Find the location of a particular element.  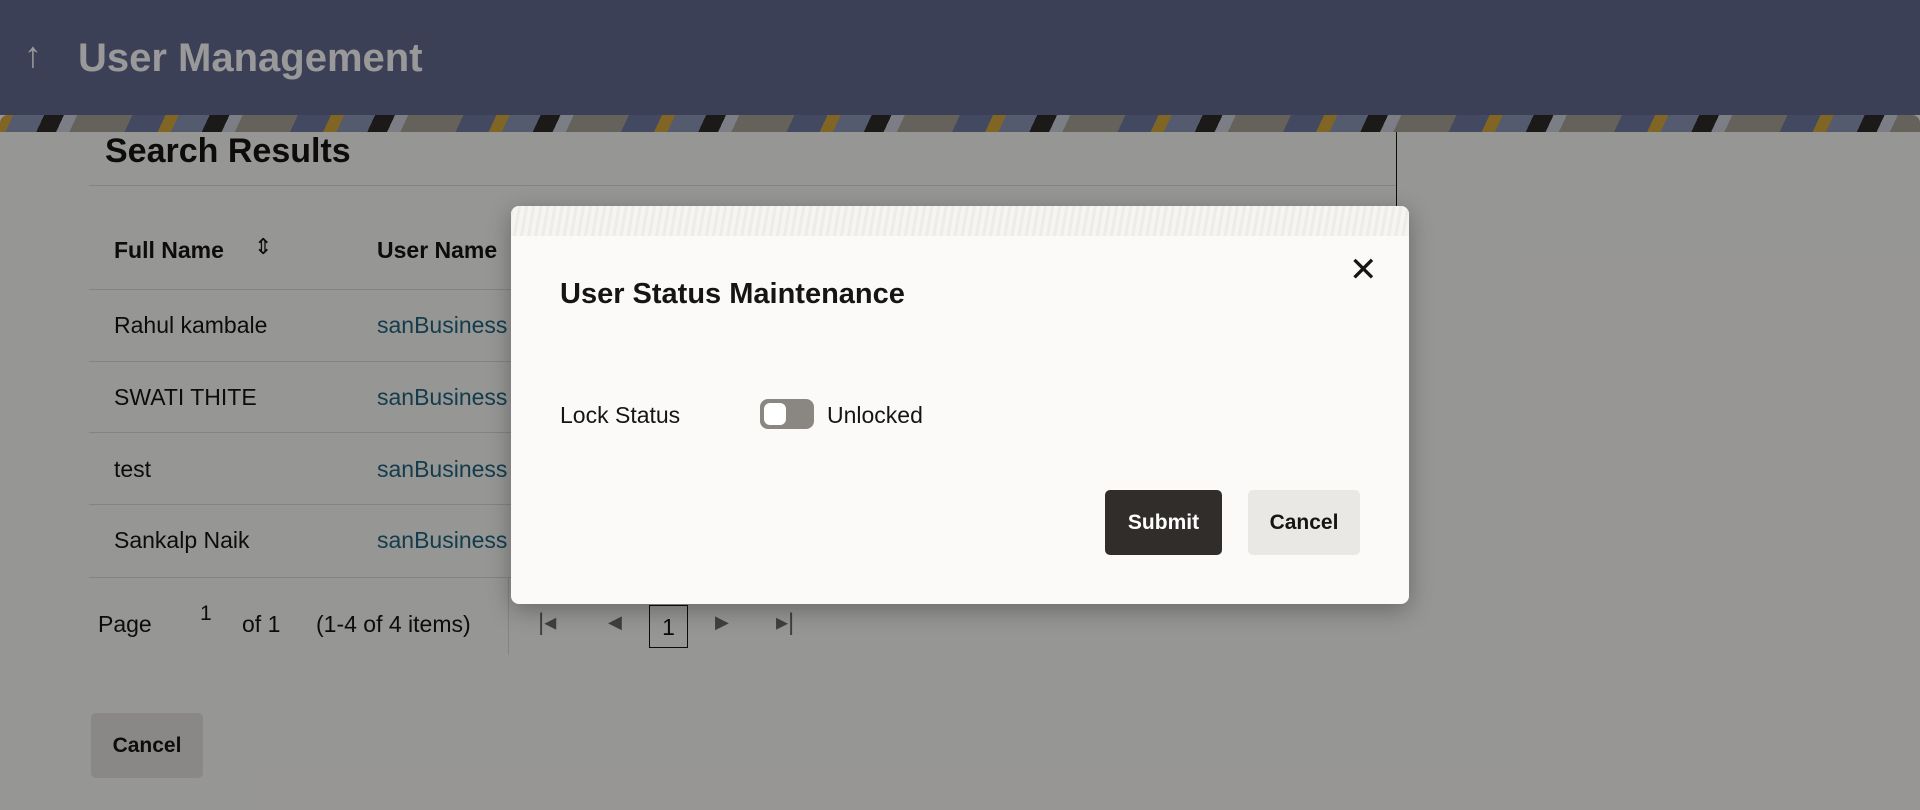

close-icon: ✕ is located at coordinates (1363, 270).